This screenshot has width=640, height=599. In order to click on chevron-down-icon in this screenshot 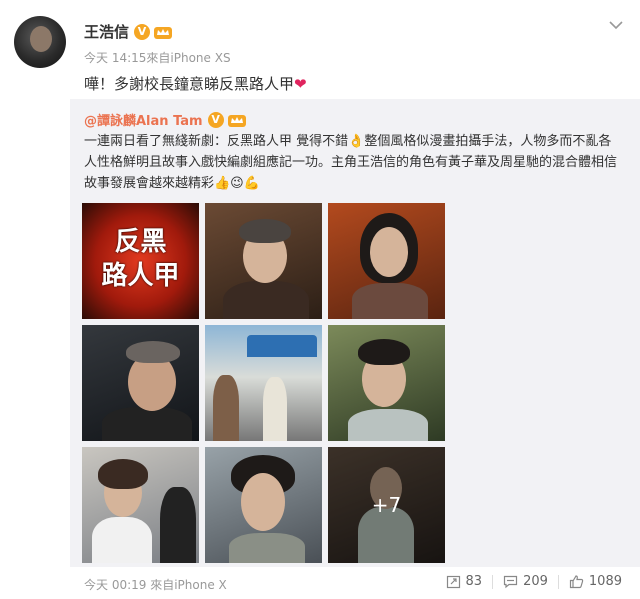, I will do `click(616, 25)`.